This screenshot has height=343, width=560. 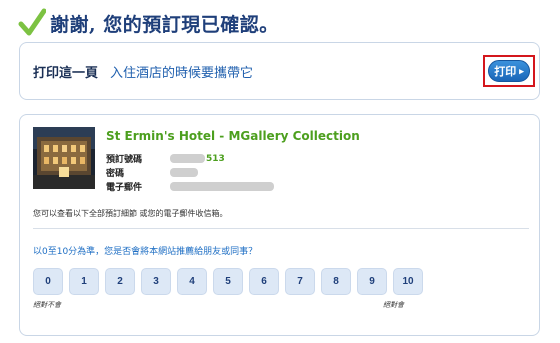 I want to click on print-page-note: 入住酒店的時候要攜帶它, so click(x=182, y=73).